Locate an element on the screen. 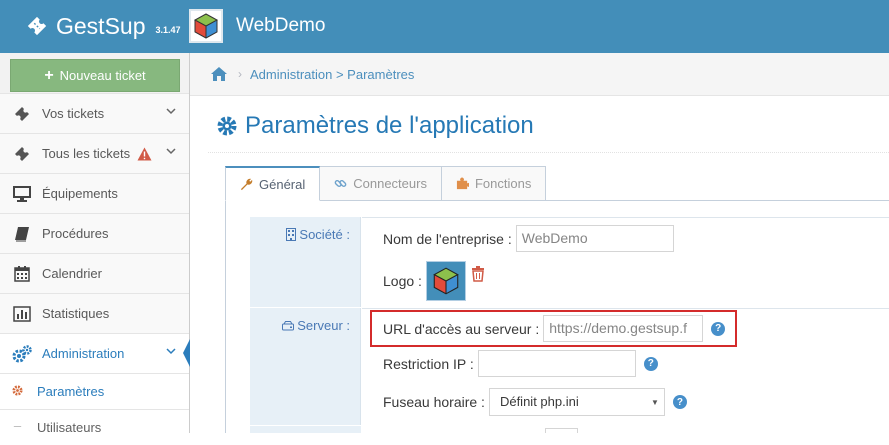 Image resolution: width=889 pixels, height=445 pixels. brand-name: GestSup is located at coordinates (101, 25).